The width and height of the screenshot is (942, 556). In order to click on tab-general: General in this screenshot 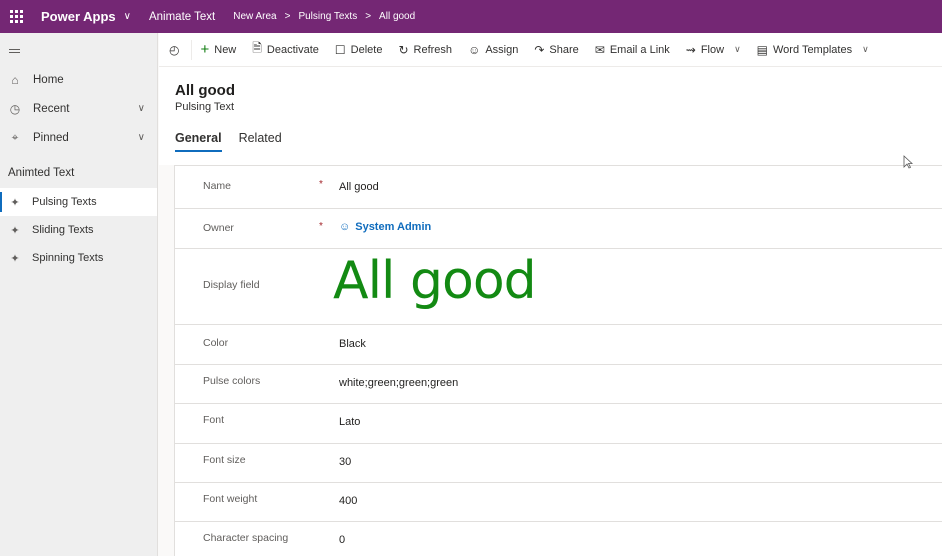, I will do `click(198, 141)`.